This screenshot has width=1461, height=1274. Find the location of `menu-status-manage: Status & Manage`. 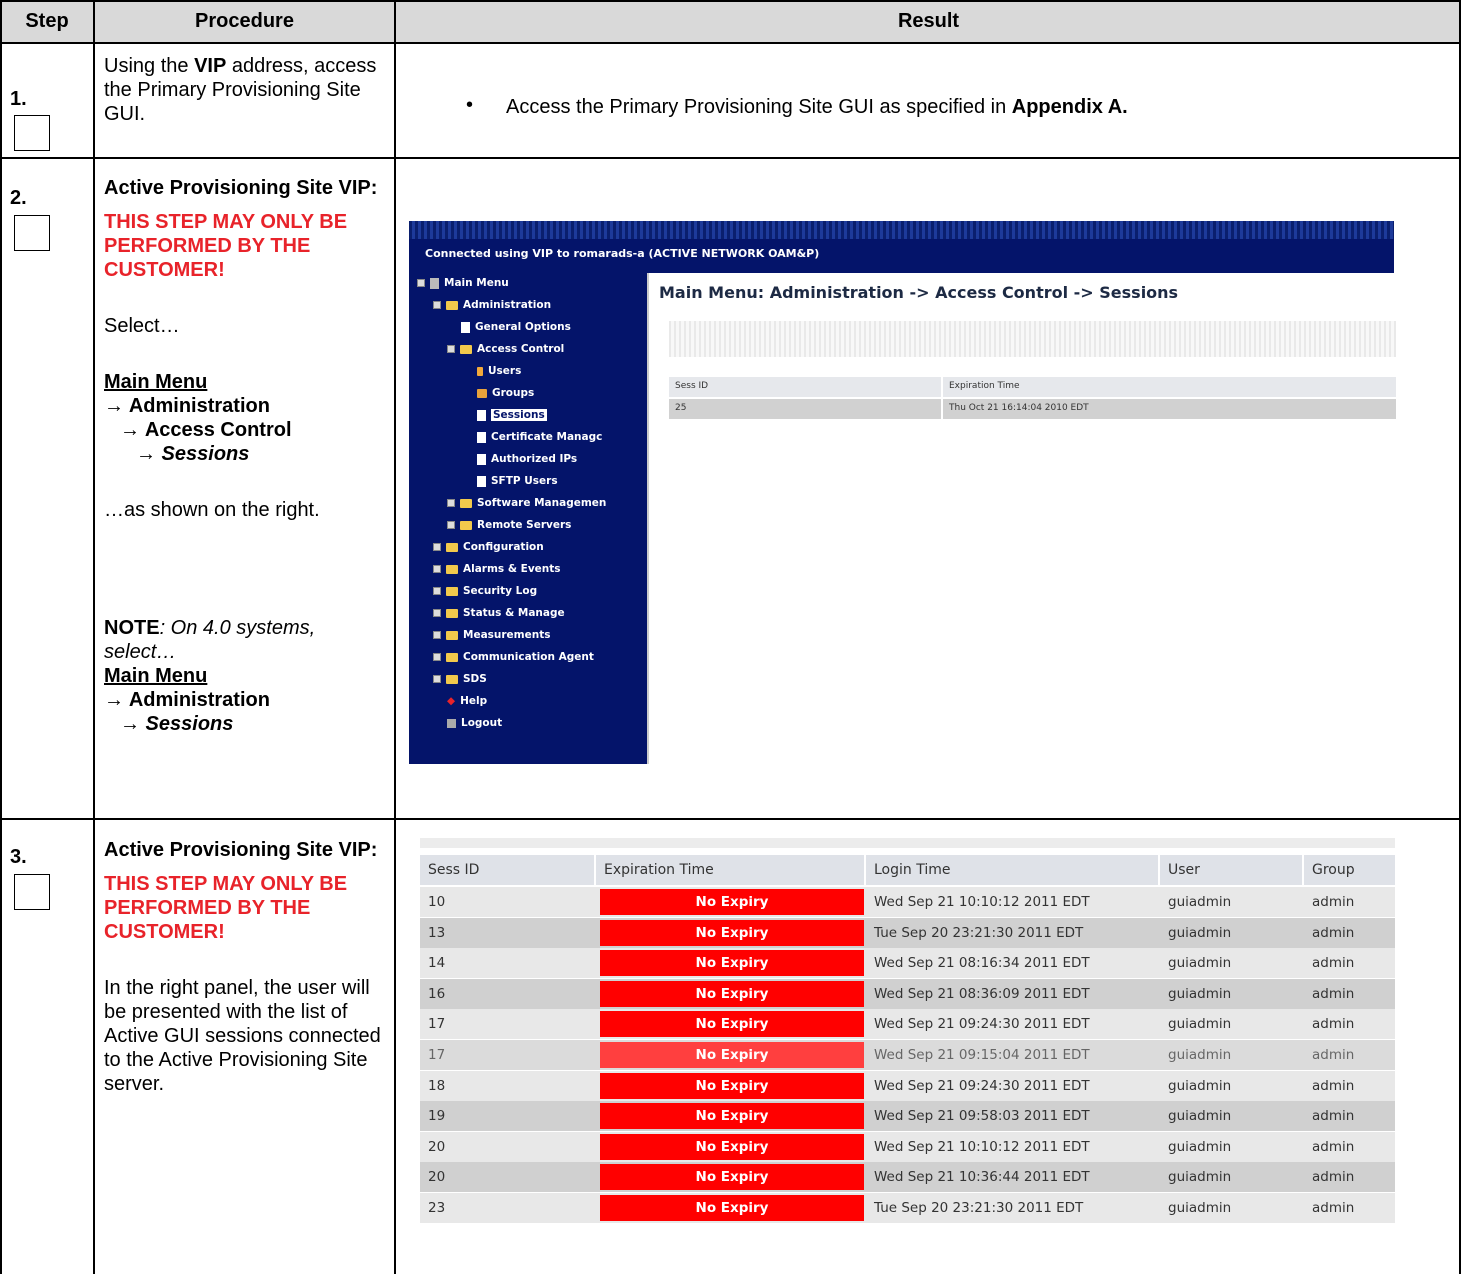

menu-status-manage: Status & Manage is located at coordinates (499, 613).